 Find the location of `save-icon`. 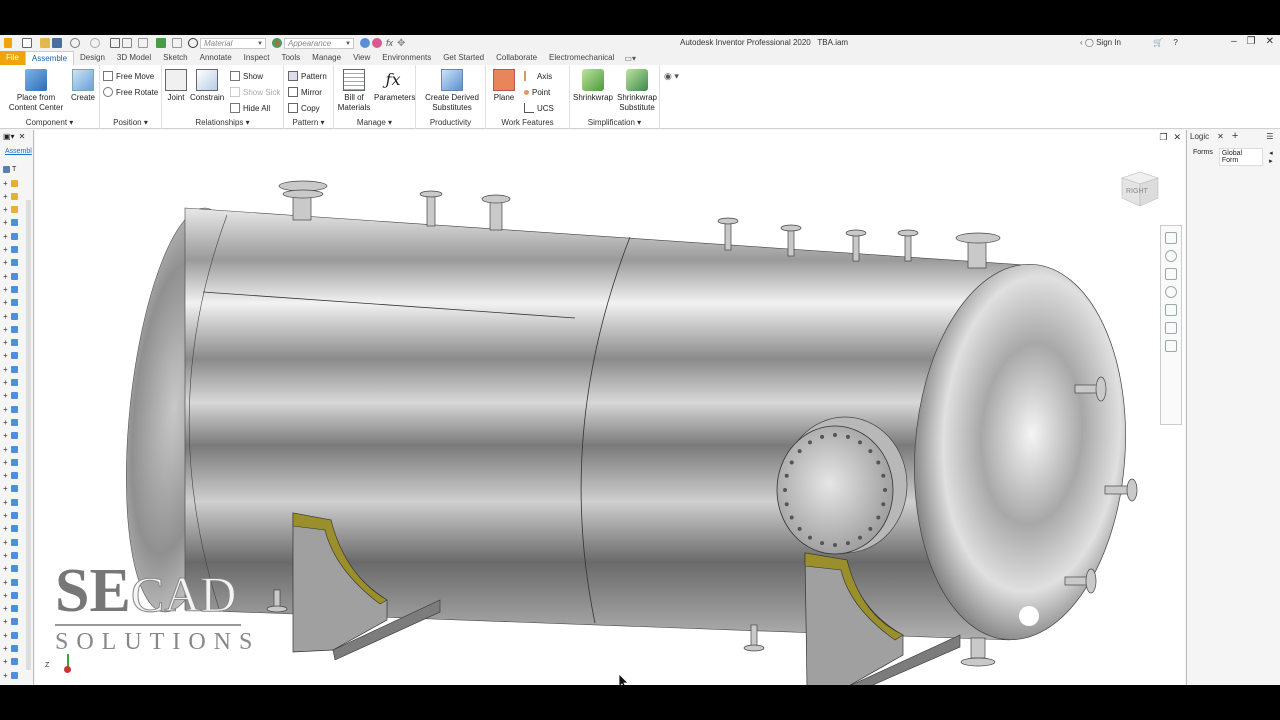

save-icon is located at coordinates (57, 43).